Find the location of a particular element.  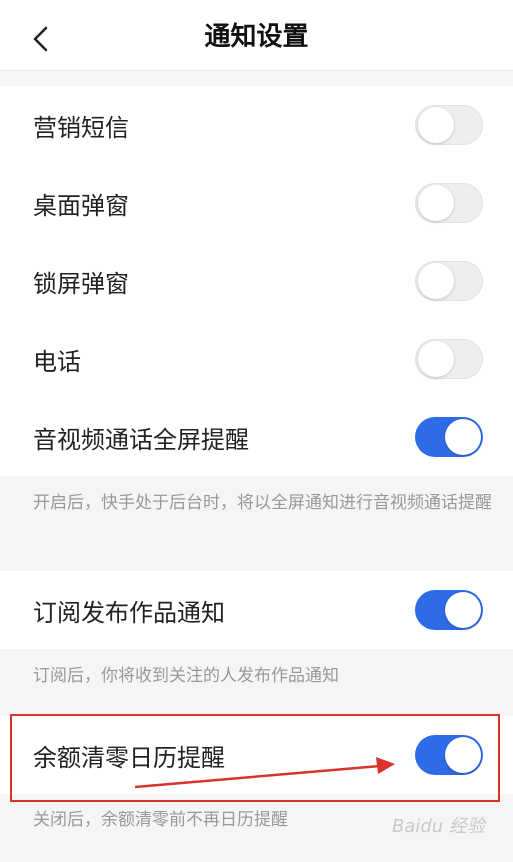

subscribe-toggle is located at coordinates (449, 610).